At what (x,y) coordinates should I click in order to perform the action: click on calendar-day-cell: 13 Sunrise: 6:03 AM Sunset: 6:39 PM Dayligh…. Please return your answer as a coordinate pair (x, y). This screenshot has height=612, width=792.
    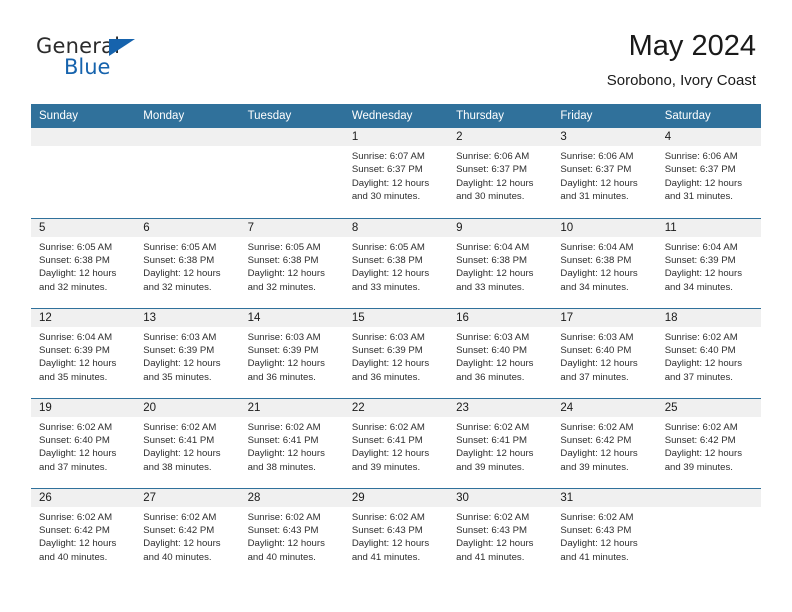
    Looking at the image, I should click on (187, 352).